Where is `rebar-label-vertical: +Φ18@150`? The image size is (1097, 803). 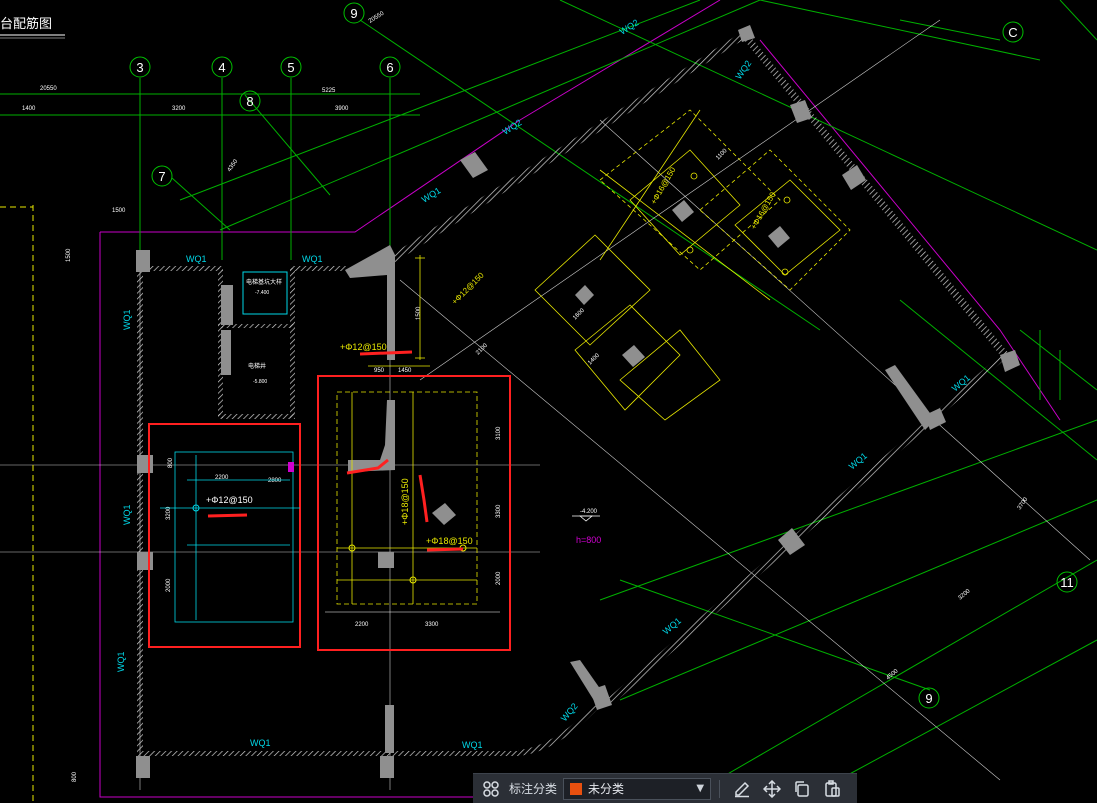
rebar-label-vertical: +Φ18@150 is located at coordinates (405, 501).